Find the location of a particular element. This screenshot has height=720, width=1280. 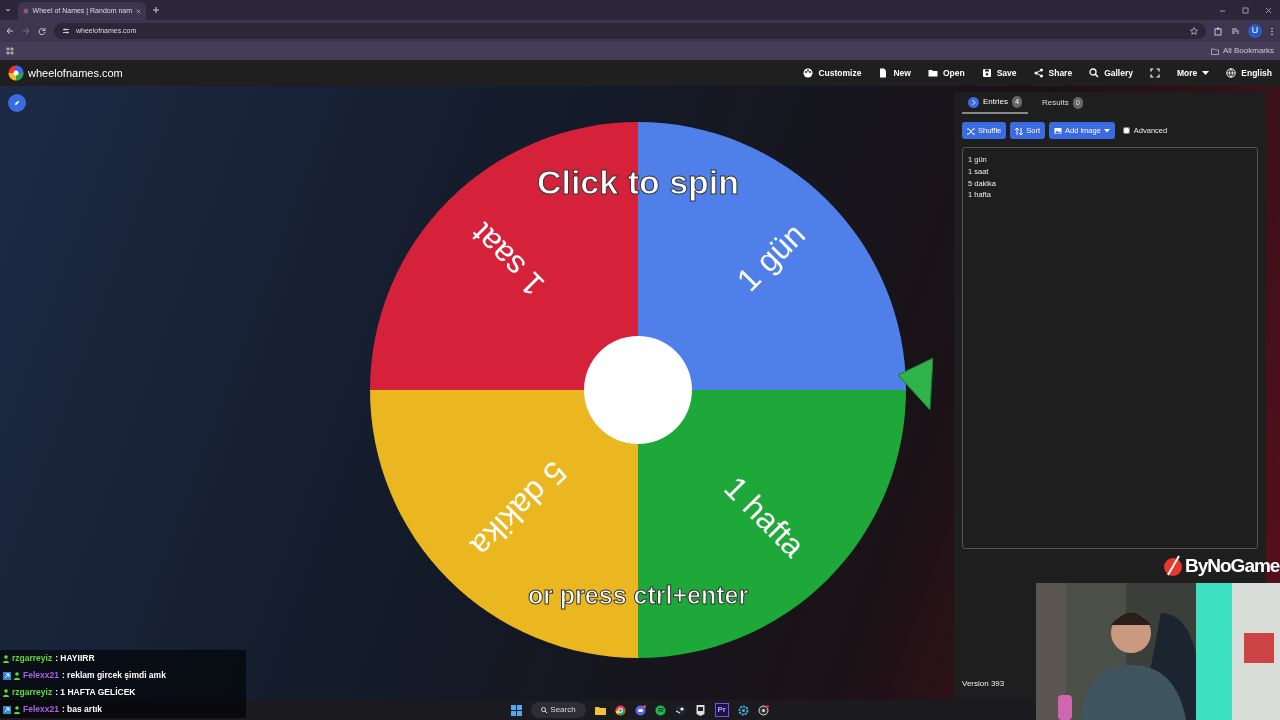

chat-app-icon is located at coordinates (640, 710).